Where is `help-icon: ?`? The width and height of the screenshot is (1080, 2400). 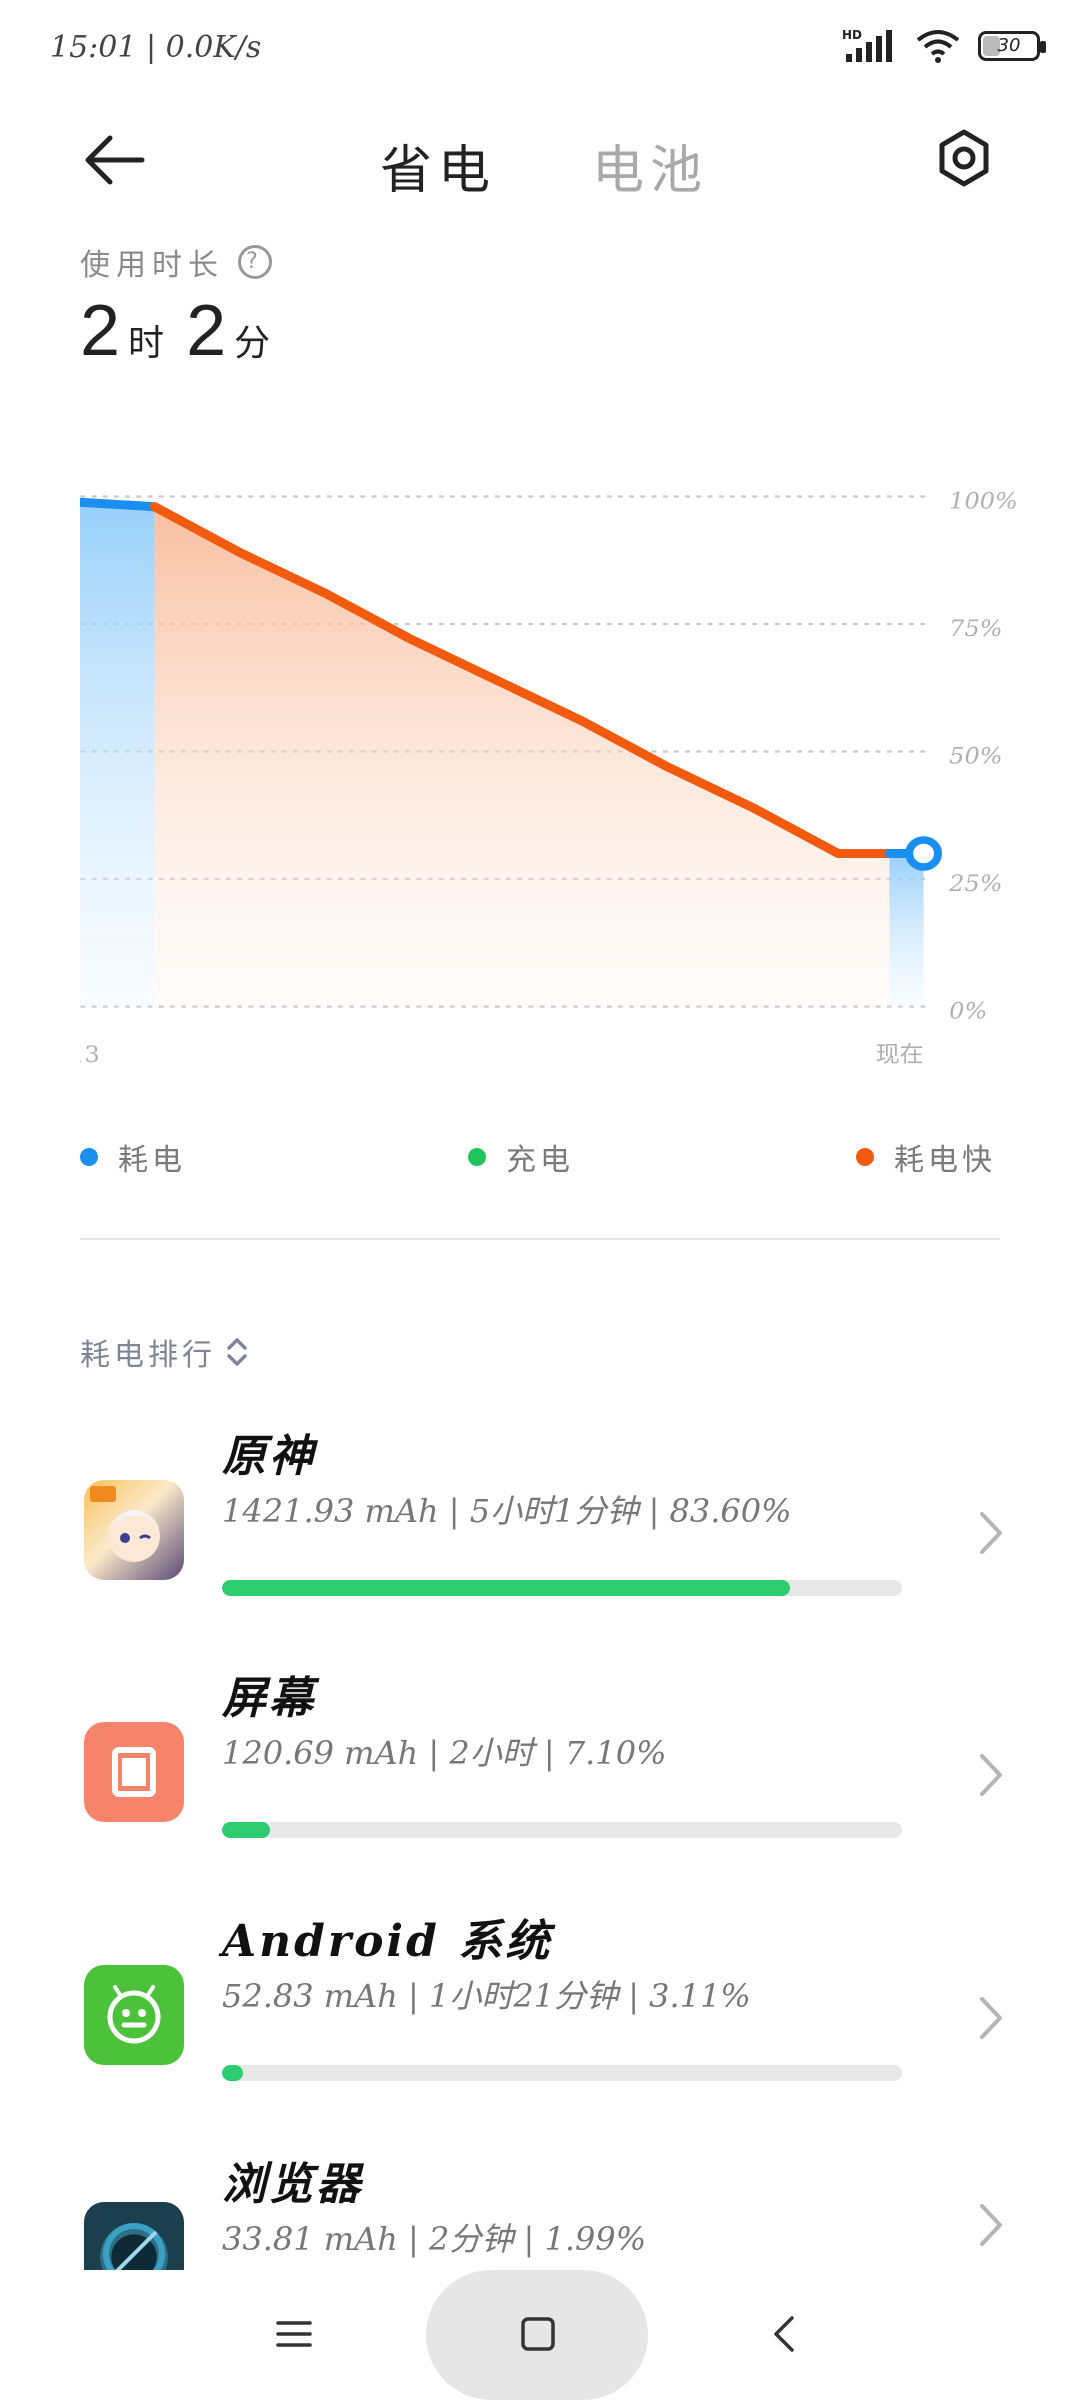
help-icon: ? is located at coordinates (255, 262).